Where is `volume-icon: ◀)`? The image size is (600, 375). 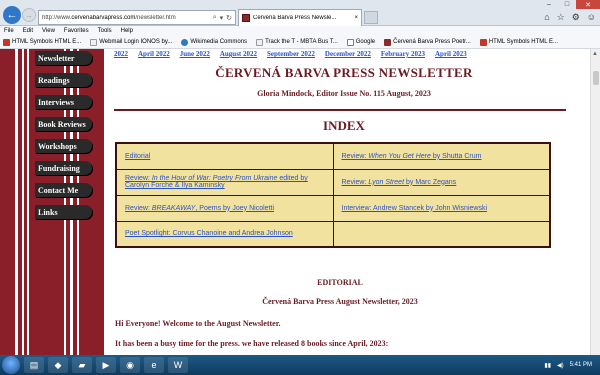
volume-icon: ◀) is located at coordinates (560, 365).